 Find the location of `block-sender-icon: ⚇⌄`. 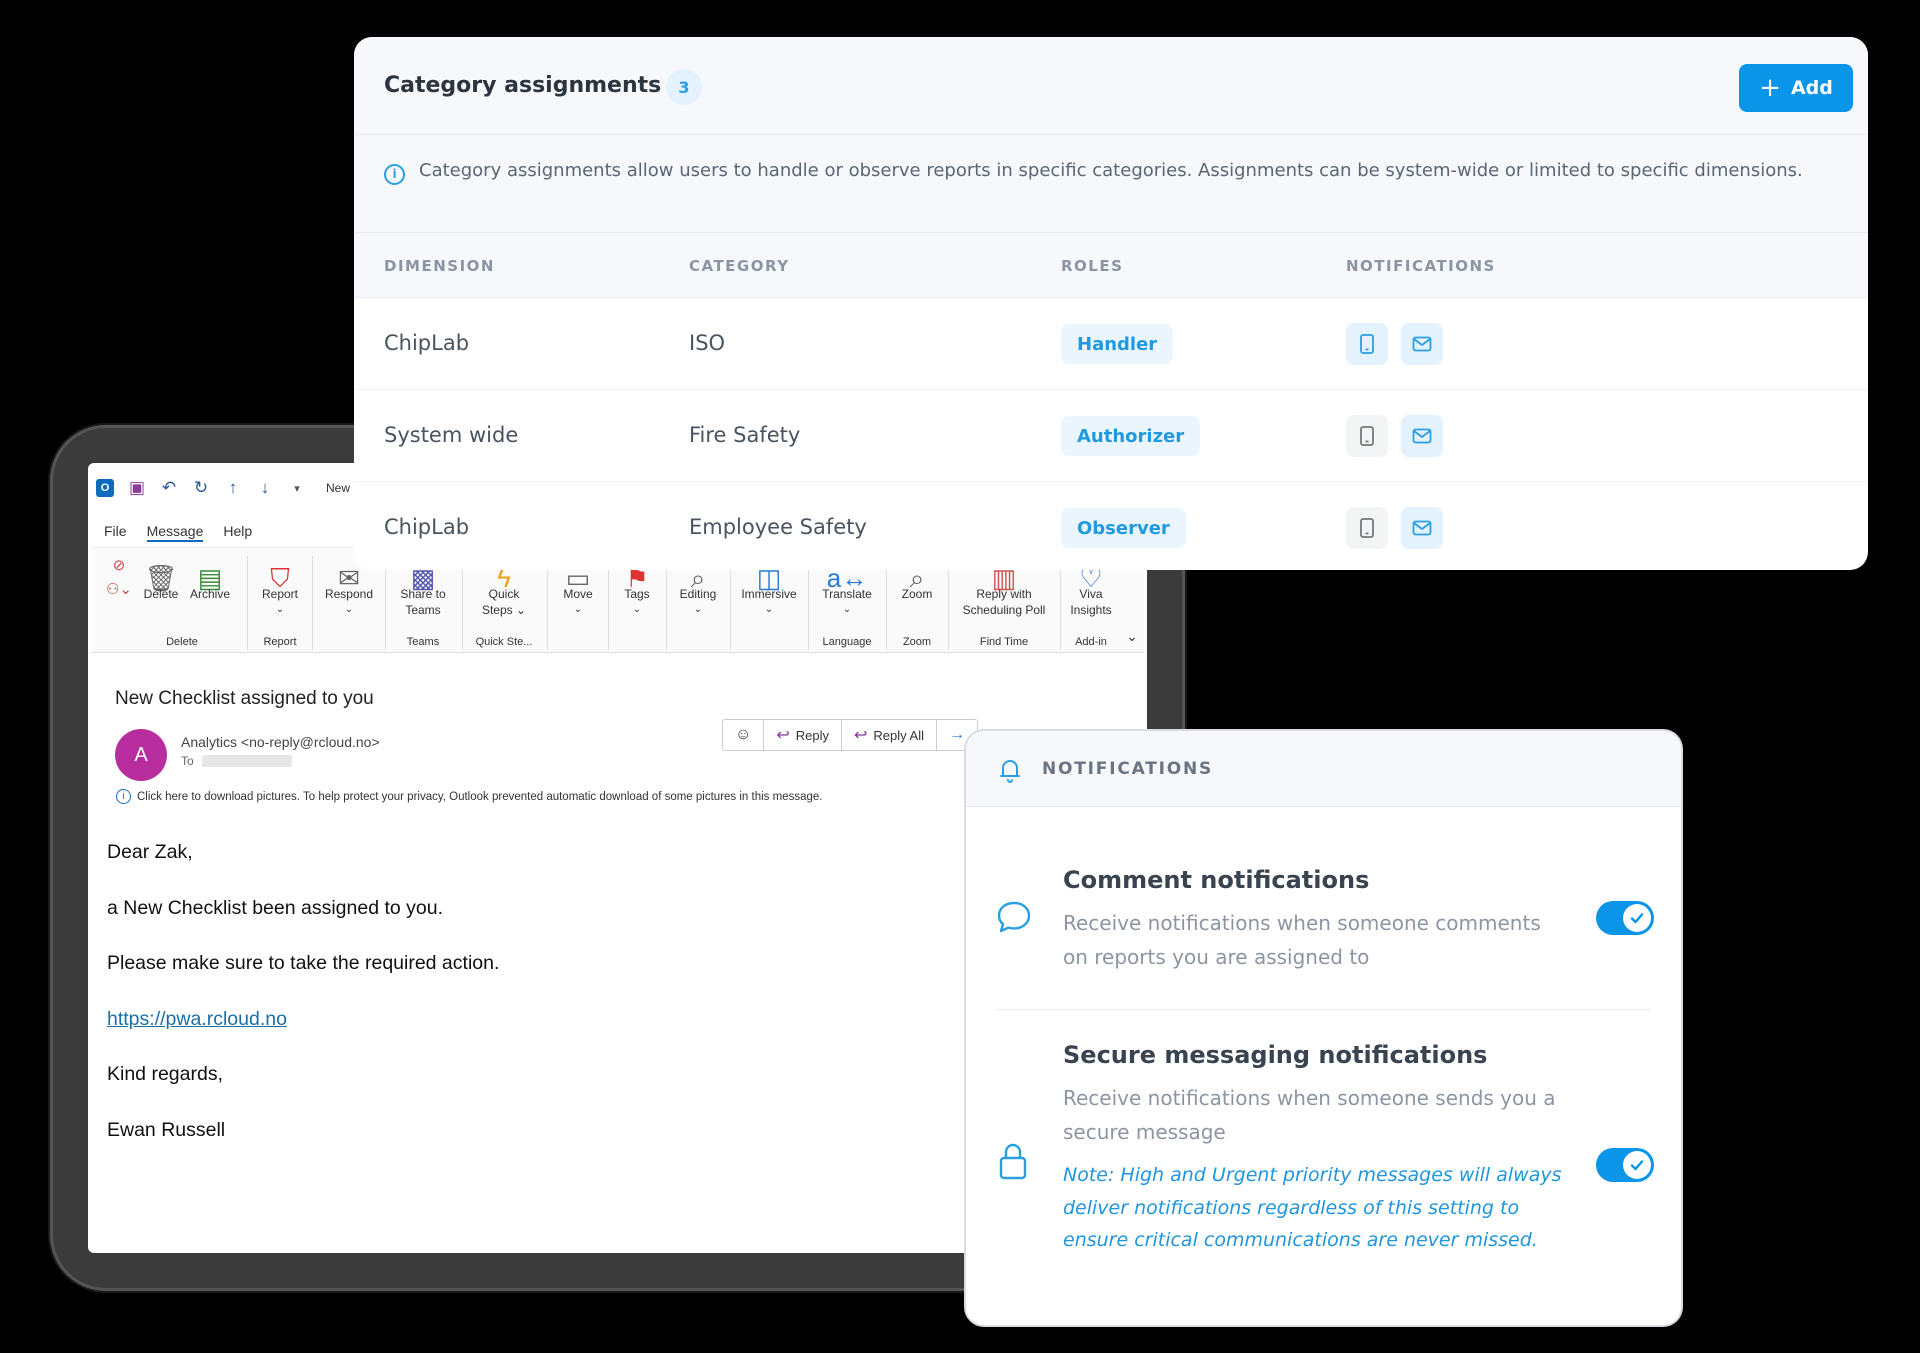

block-sender-icon: ⚇⌄ is located at coordinates (118, 589).